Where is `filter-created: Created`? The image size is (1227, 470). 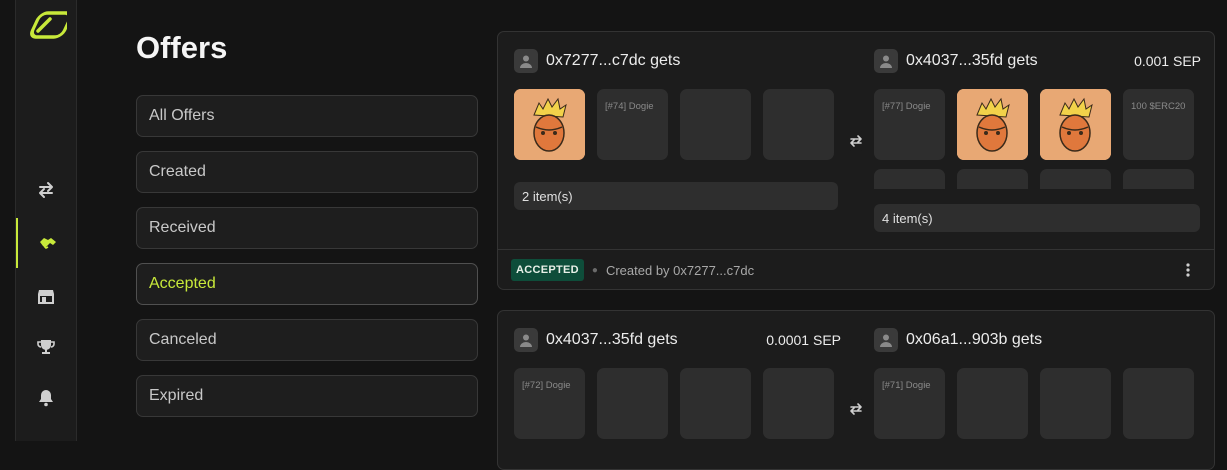
filter-created: Created is located at coordinates (307, 172).